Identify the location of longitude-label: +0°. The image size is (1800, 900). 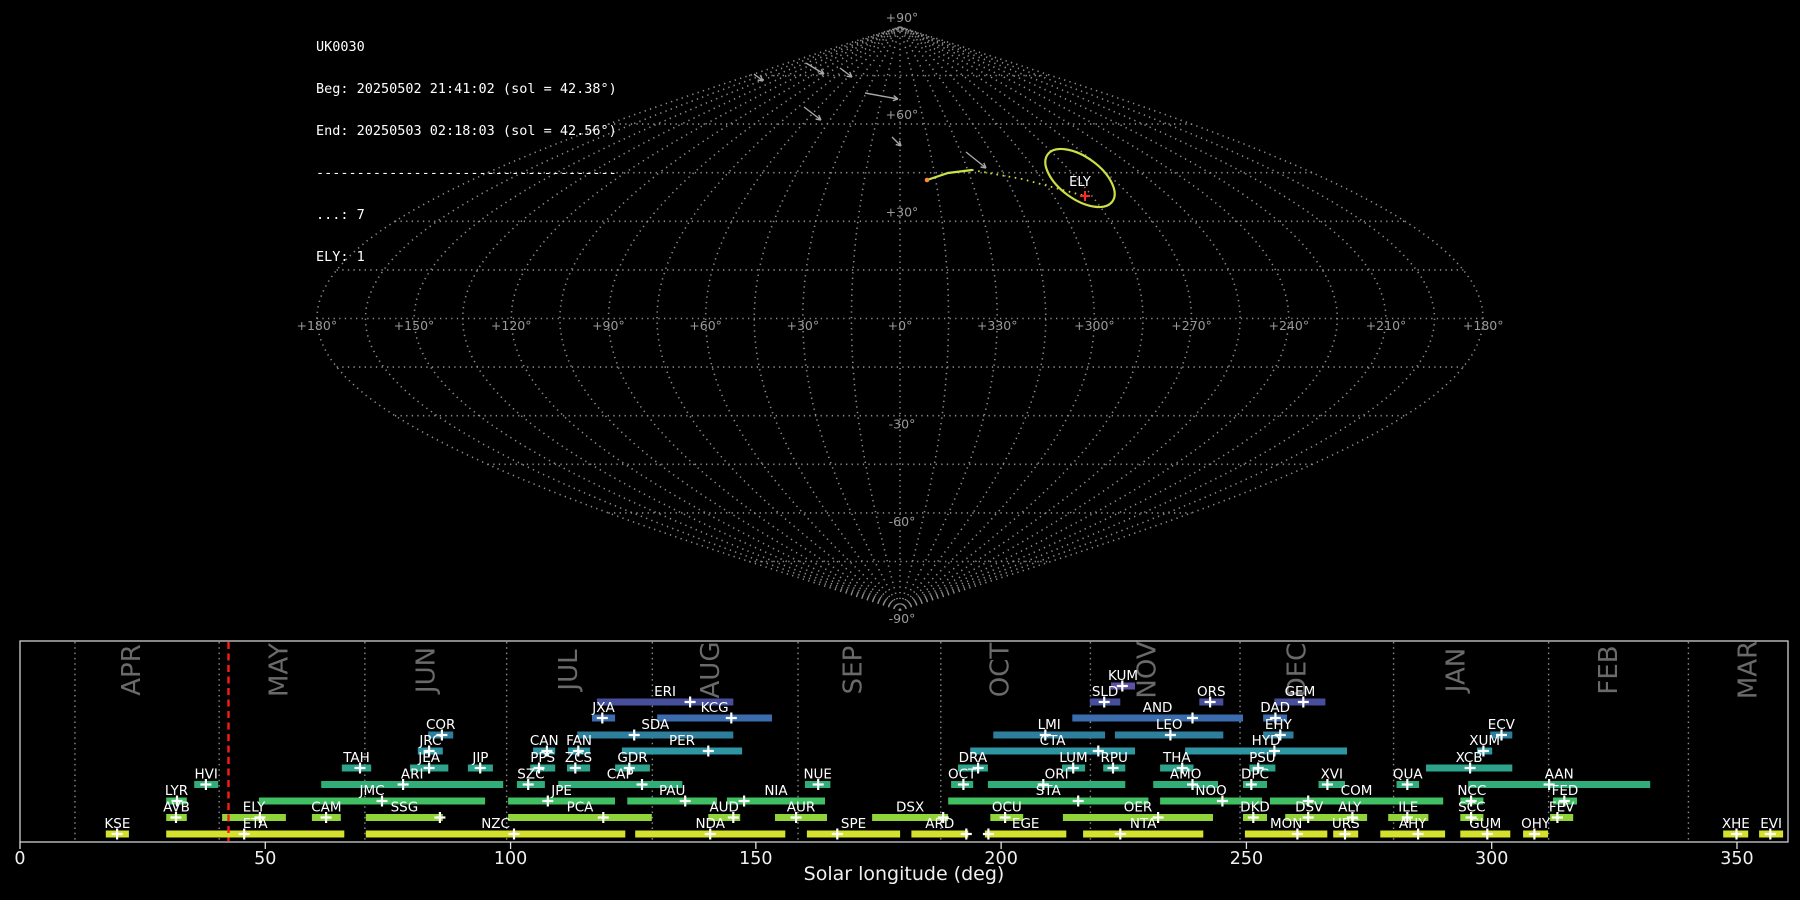
(900, 325).